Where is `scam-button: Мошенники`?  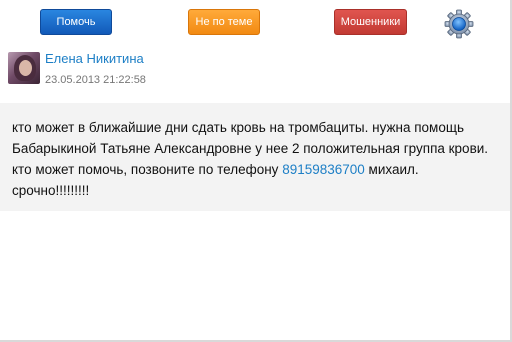 scam-button: Мошенники is located at coordinates (370, 22).